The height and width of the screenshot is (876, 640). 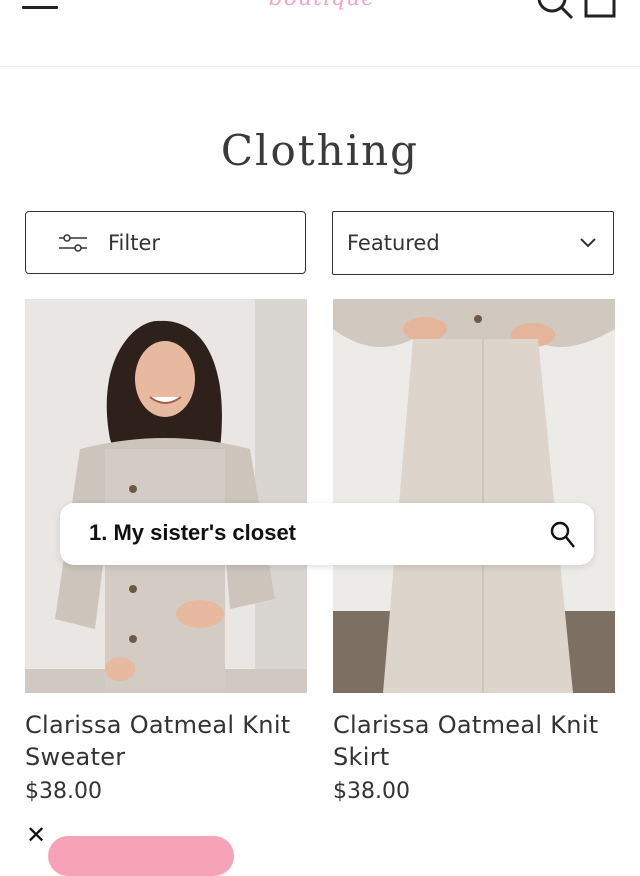 I want to click on site-header: boutique, so click(x=320, y=33).